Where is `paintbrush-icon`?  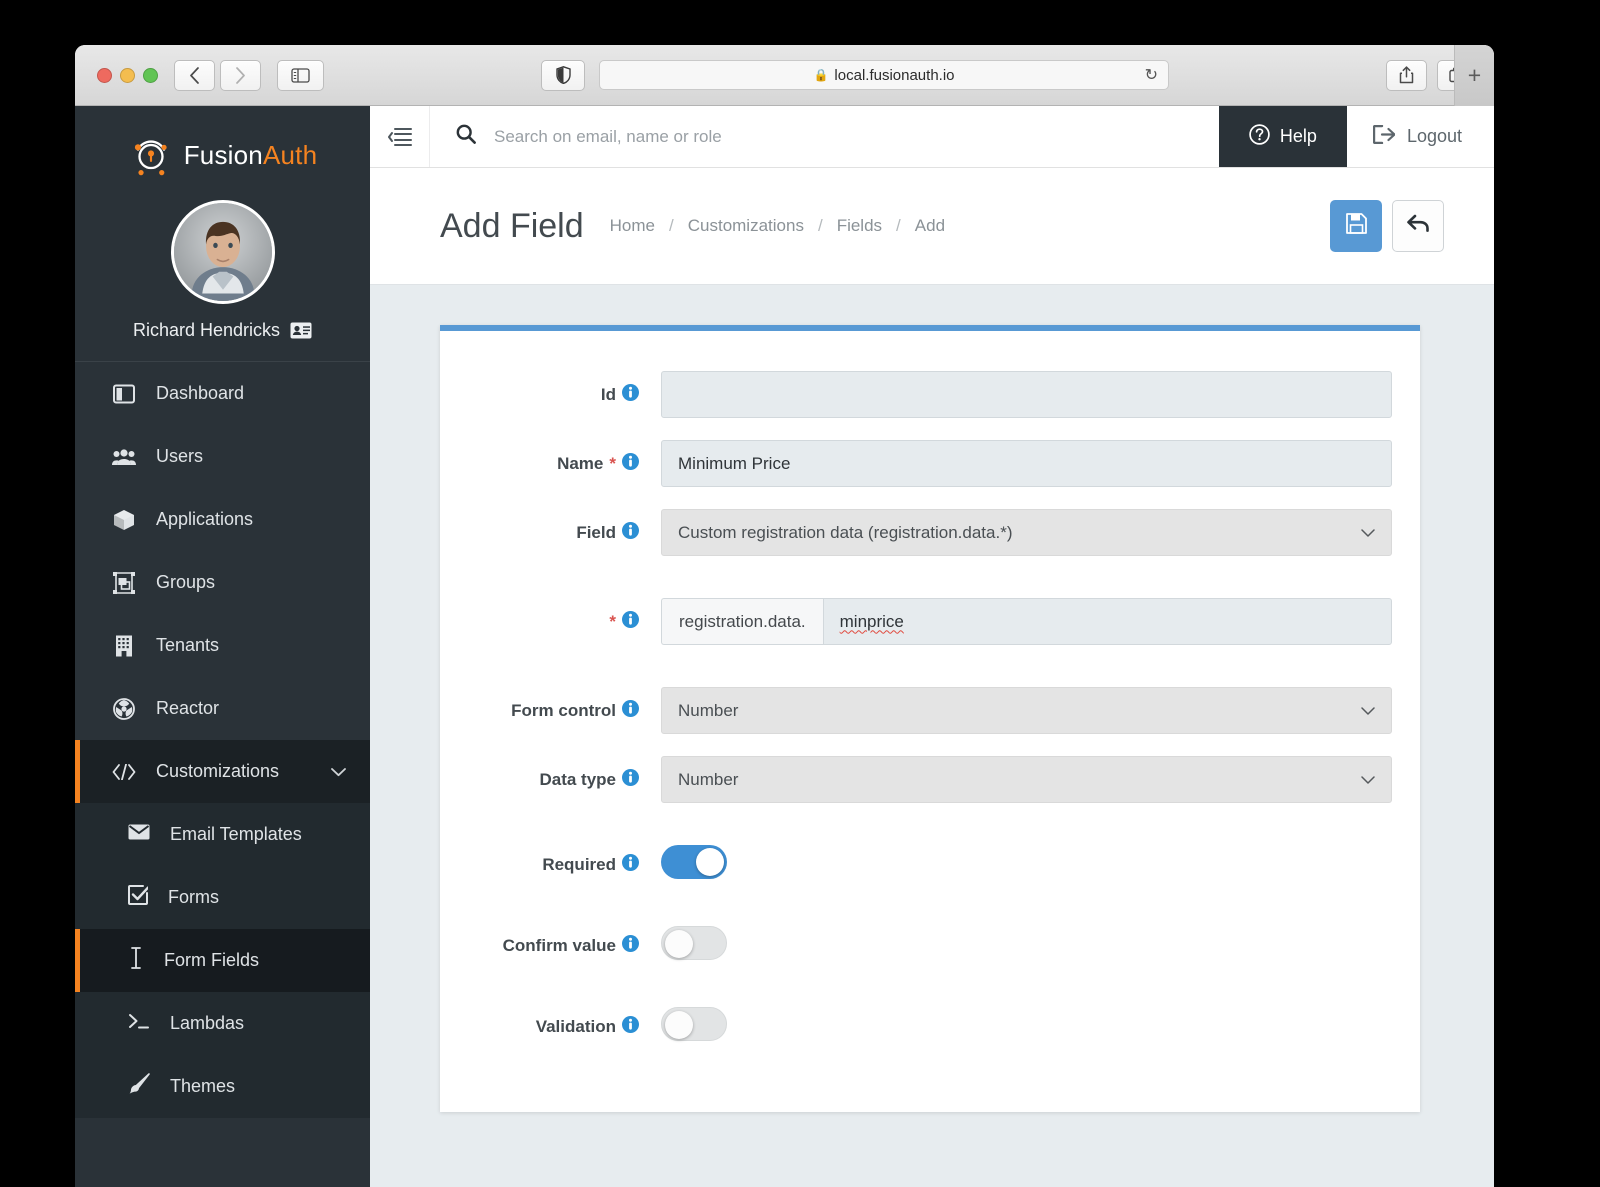 paintbrush-icon is located at coordinates (139, 1086).